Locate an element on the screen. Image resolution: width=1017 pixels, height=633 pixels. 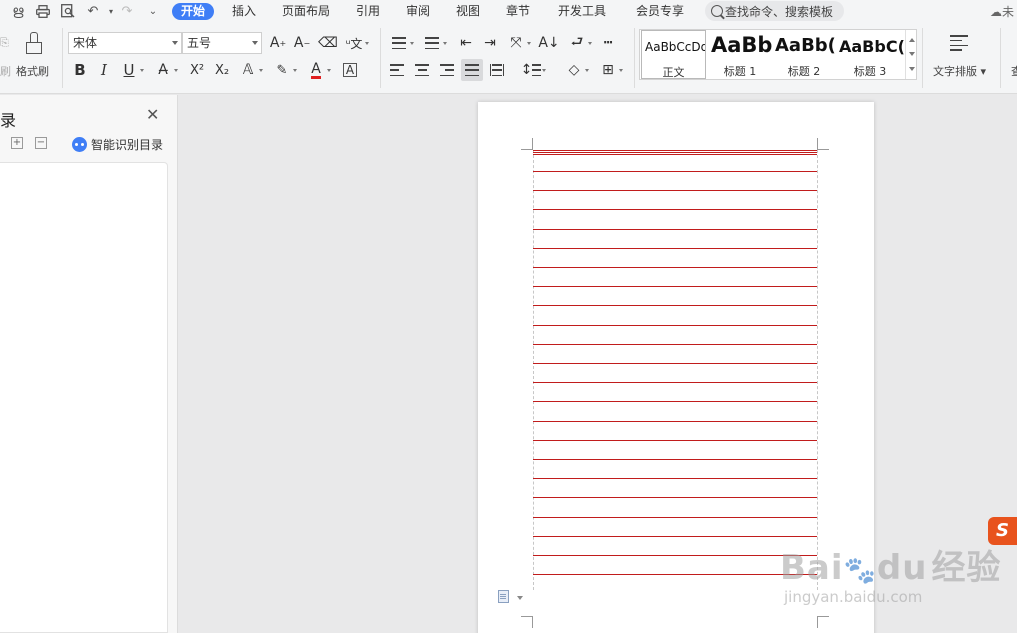
sort-icon: A↓ is located at coordinates (549, 43).